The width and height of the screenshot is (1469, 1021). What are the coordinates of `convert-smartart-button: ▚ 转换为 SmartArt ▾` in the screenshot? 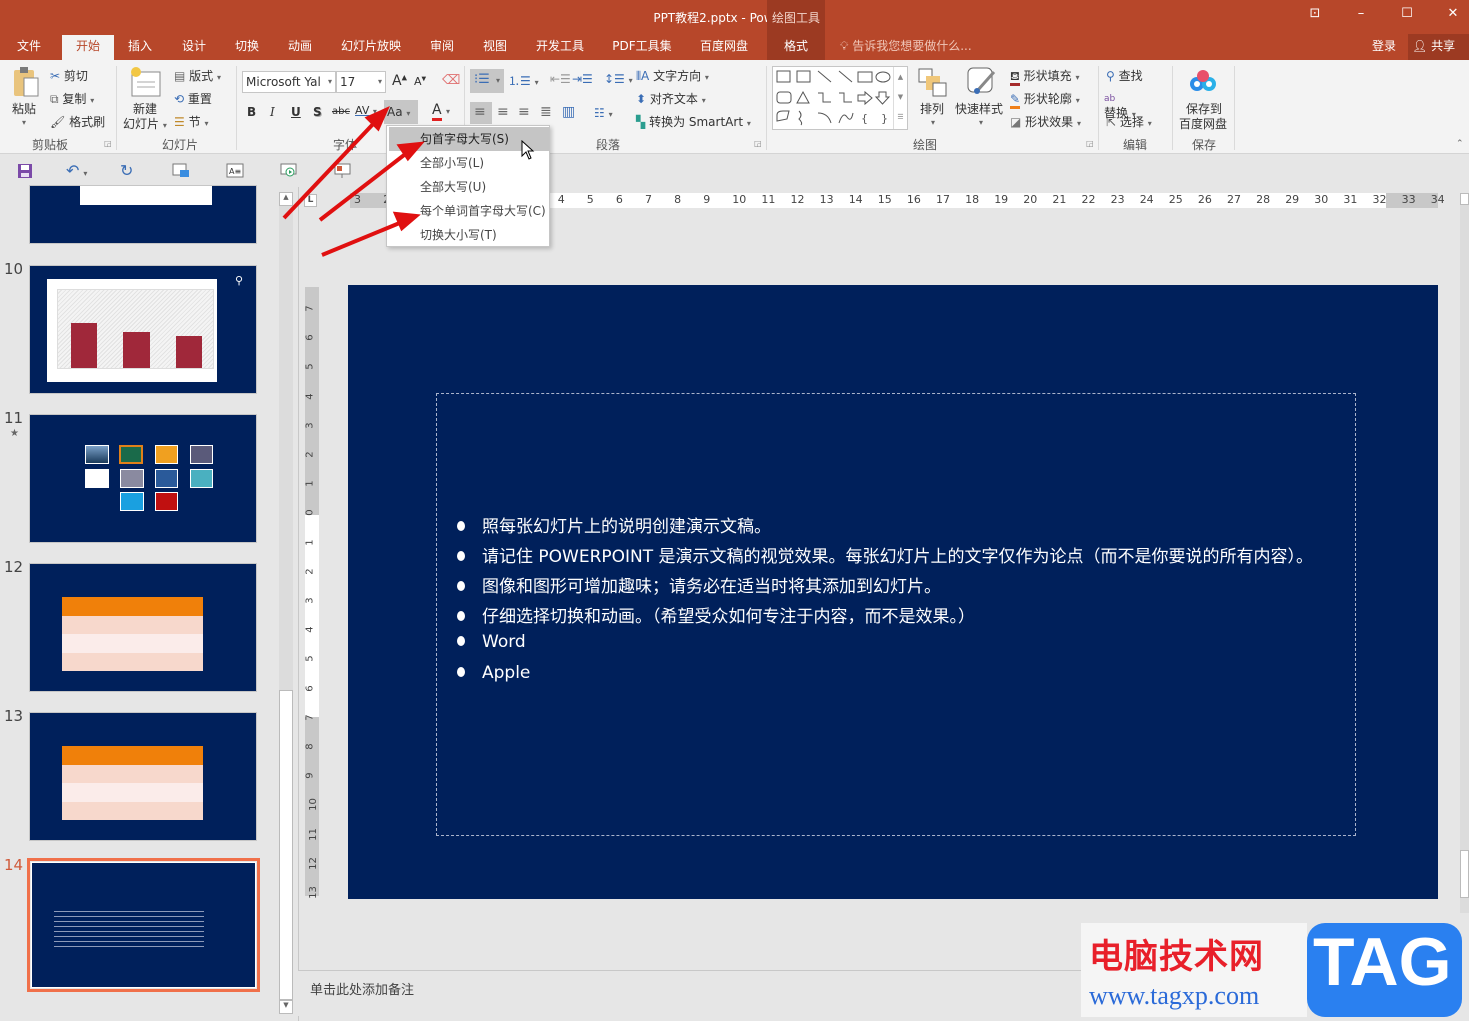 It's located at (693, 121).